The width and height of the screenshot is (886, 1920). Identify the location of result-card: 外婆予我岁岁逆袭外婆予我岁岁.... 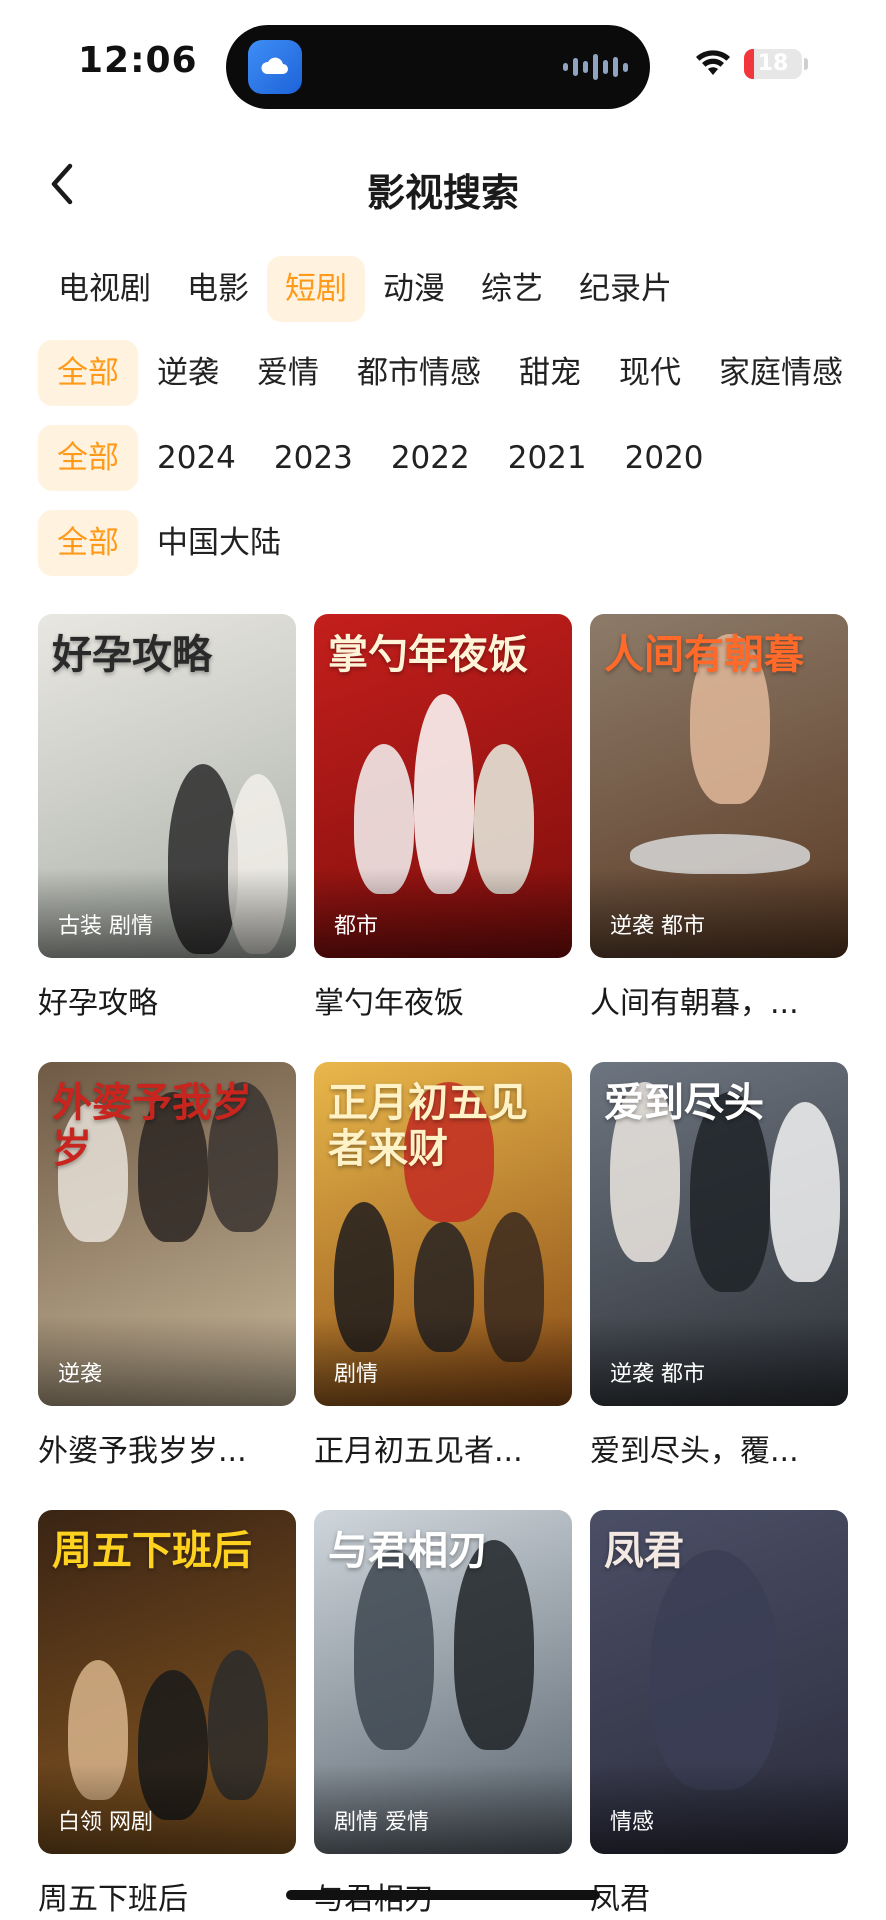
(167, 1286).